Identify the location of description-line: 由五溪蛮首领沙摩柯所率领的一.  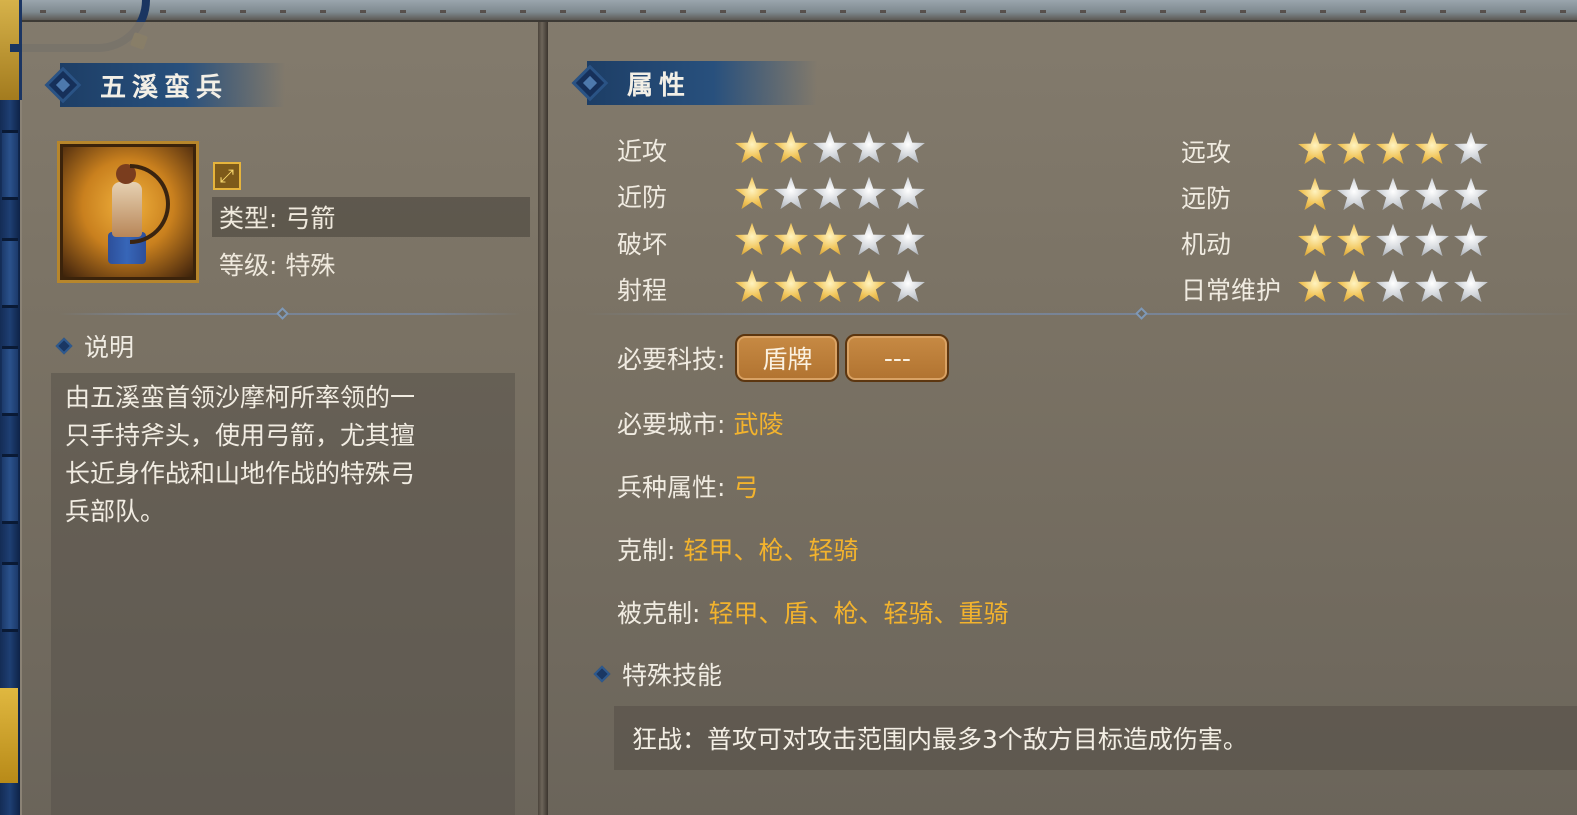
(240, 397).